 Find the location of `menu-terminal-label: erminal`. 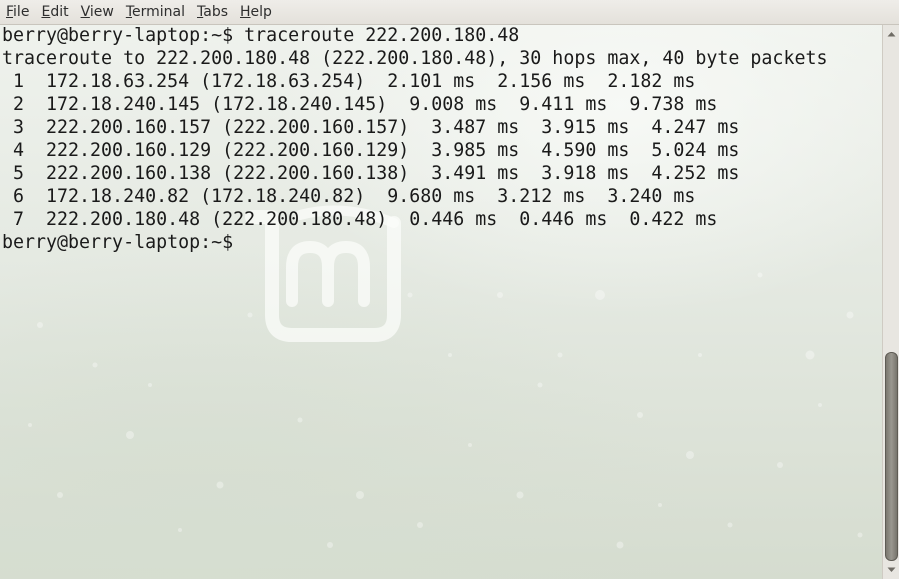

menu-terminal-label: erminal is located at coordinates (158, 12).